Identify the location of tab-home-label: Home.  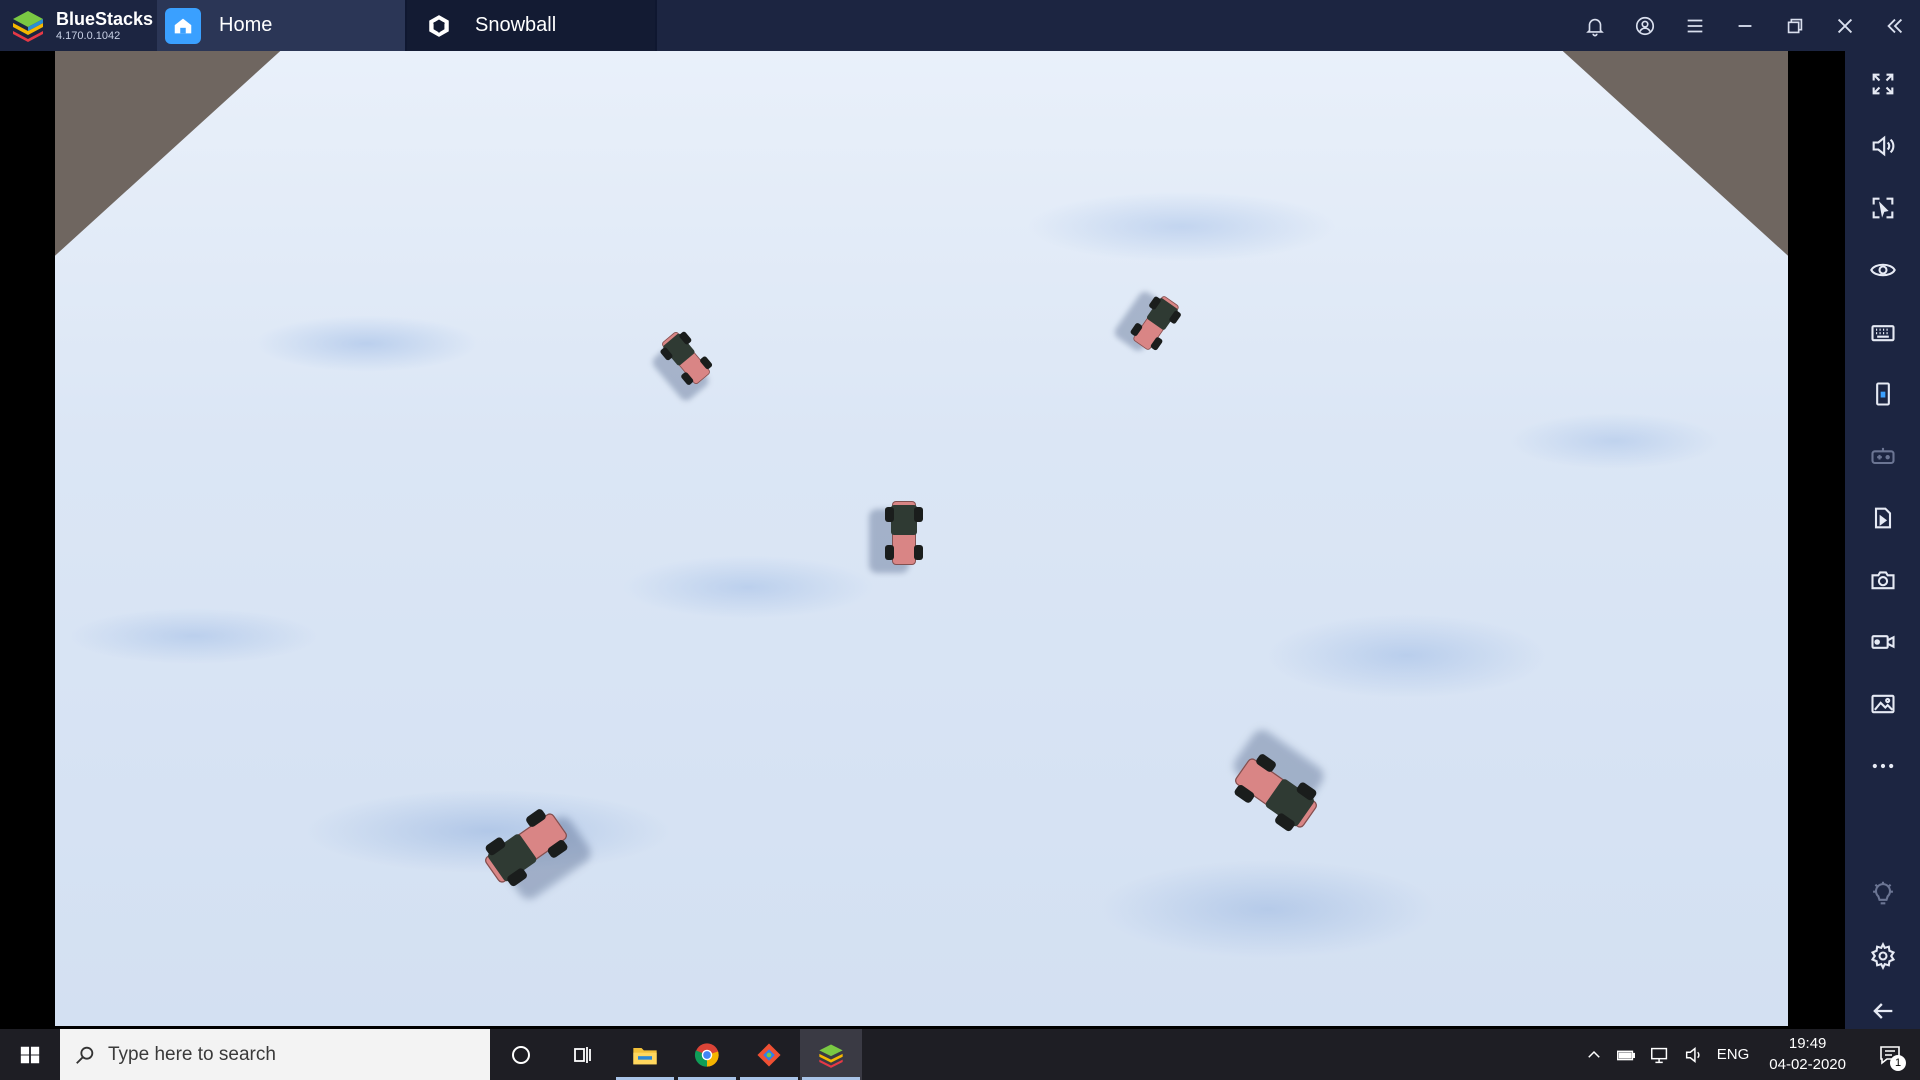
(246, 25).